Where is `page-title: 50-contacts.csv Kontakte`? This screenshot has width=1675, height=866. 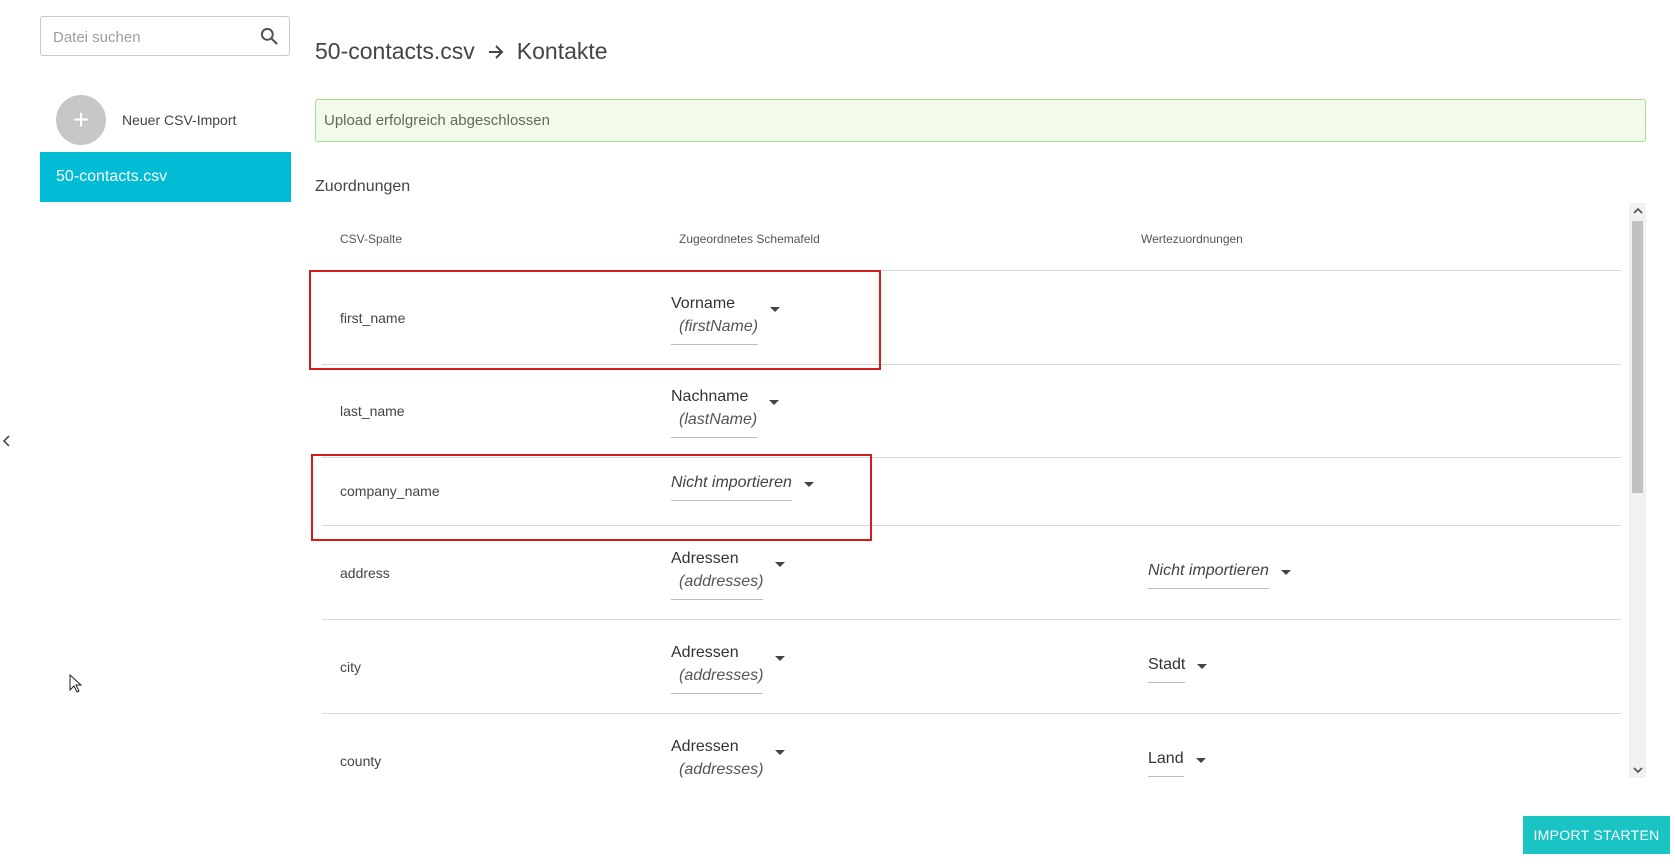 page-title: 50-contacts.csv Kontakte is located at coordinates (461, 51).